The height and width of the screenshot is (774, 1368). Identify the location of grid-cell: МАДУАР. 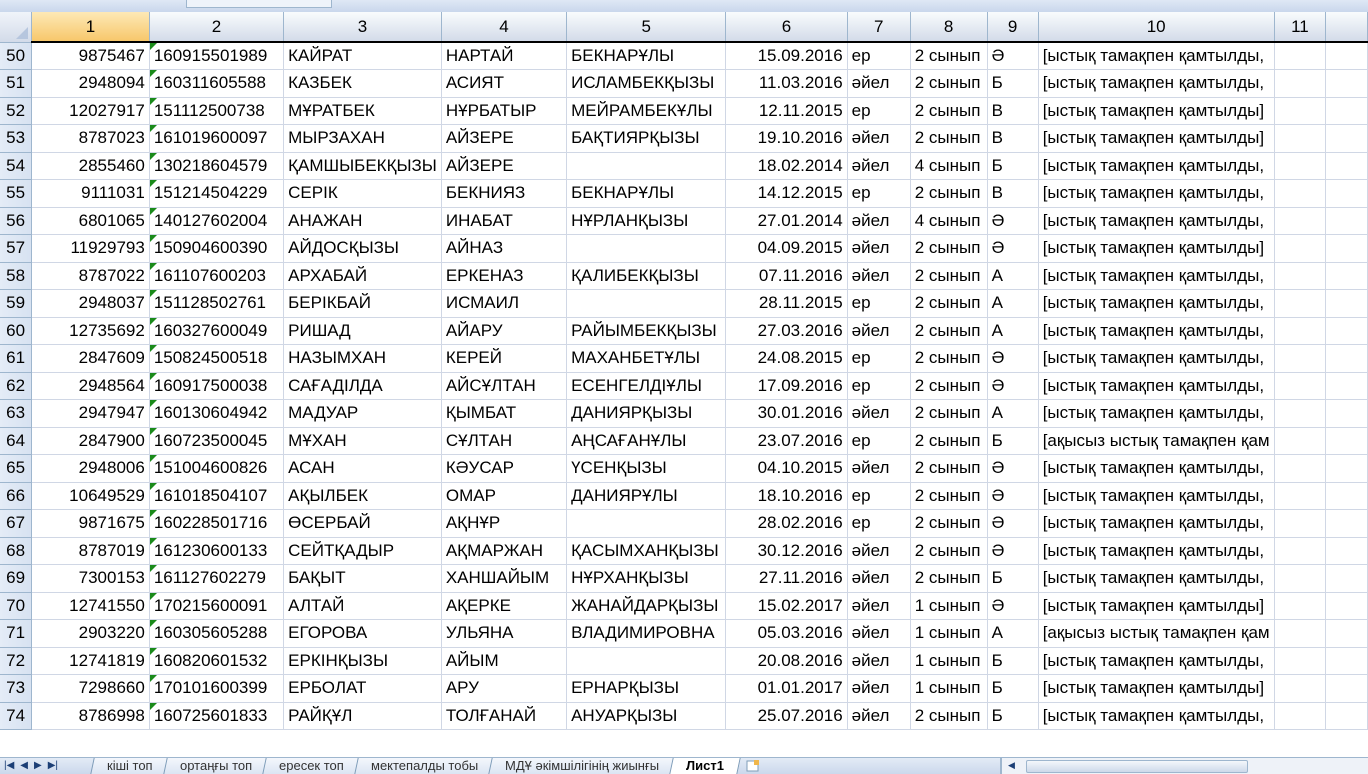
(362, 413).